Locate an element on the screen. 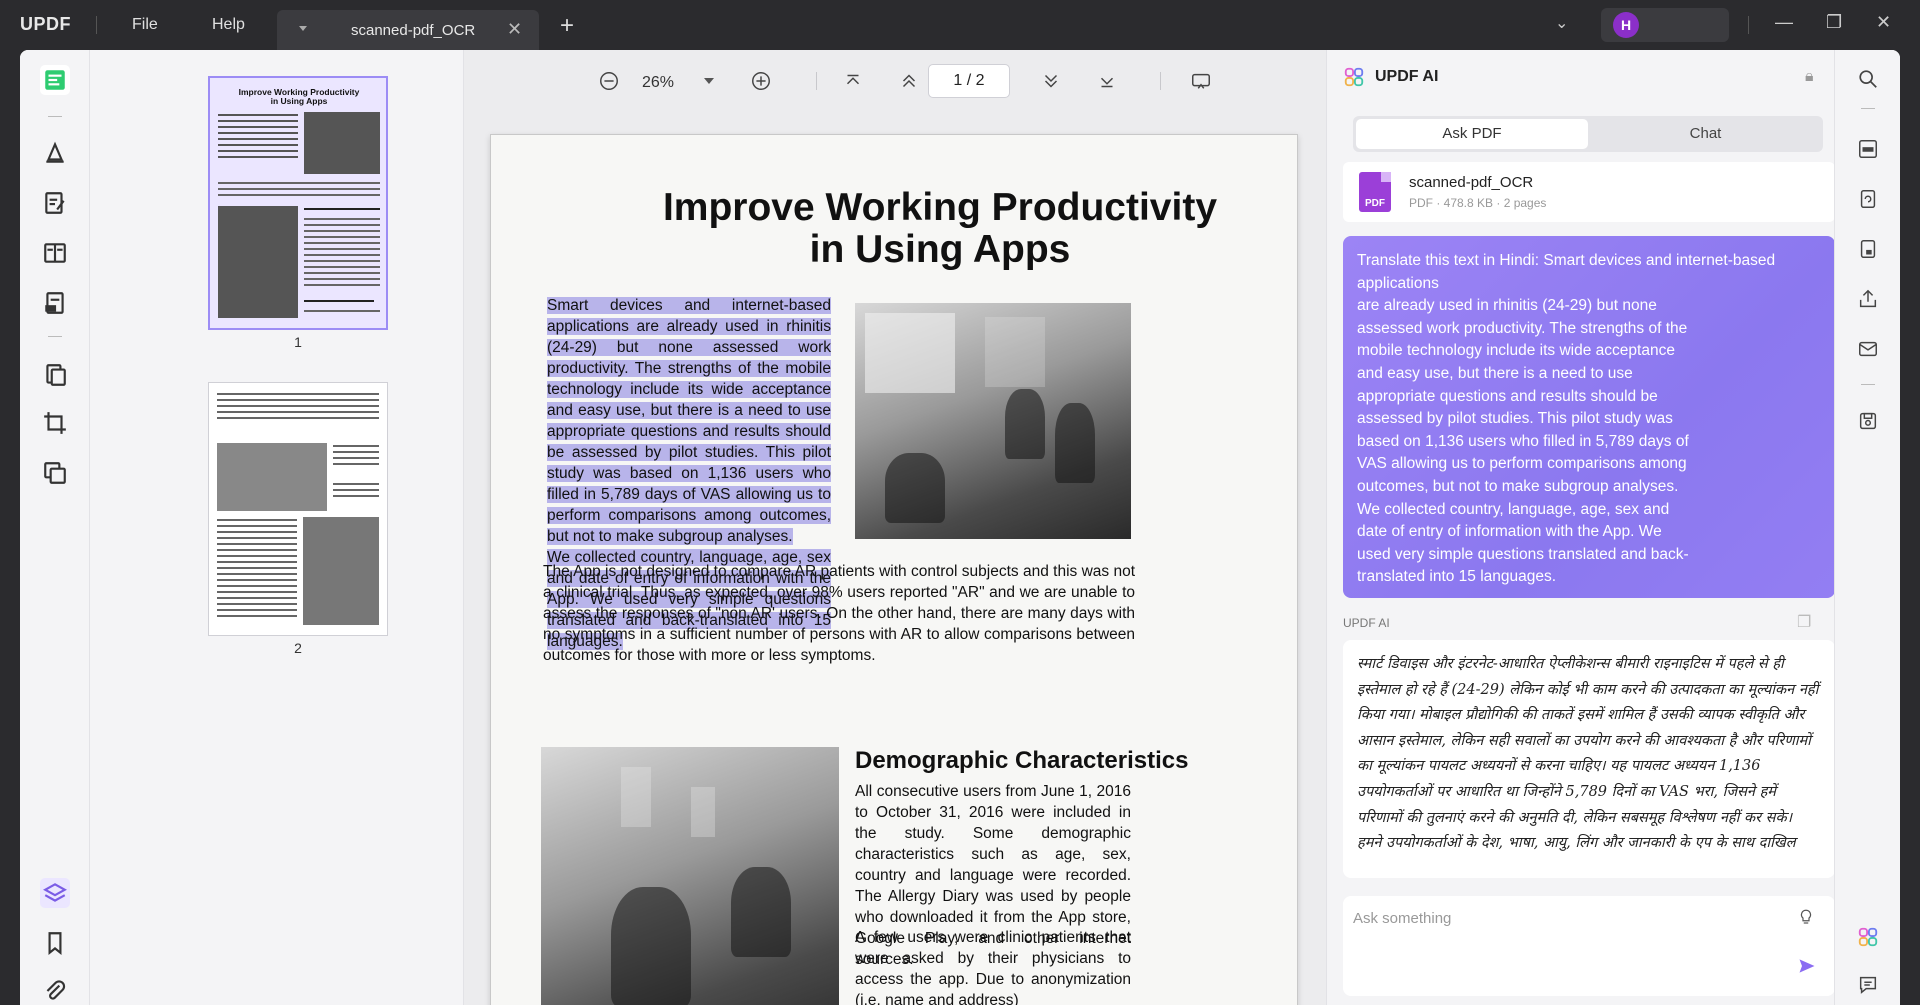 Image resolution: width=1920 pixels, height=1005 pixels. previous-page-icon is located at coordinates (909, 81).